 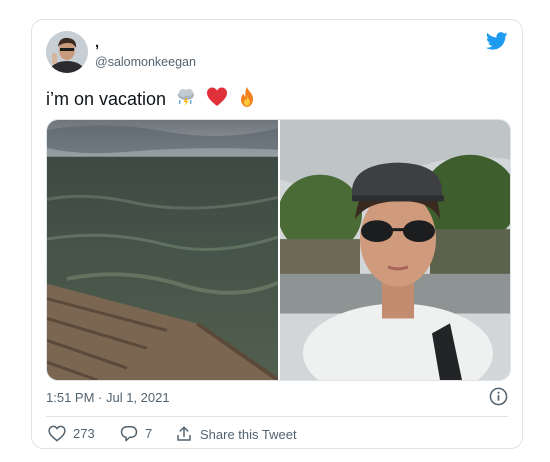 I want to click on avatar, so click(x=67, y=52).